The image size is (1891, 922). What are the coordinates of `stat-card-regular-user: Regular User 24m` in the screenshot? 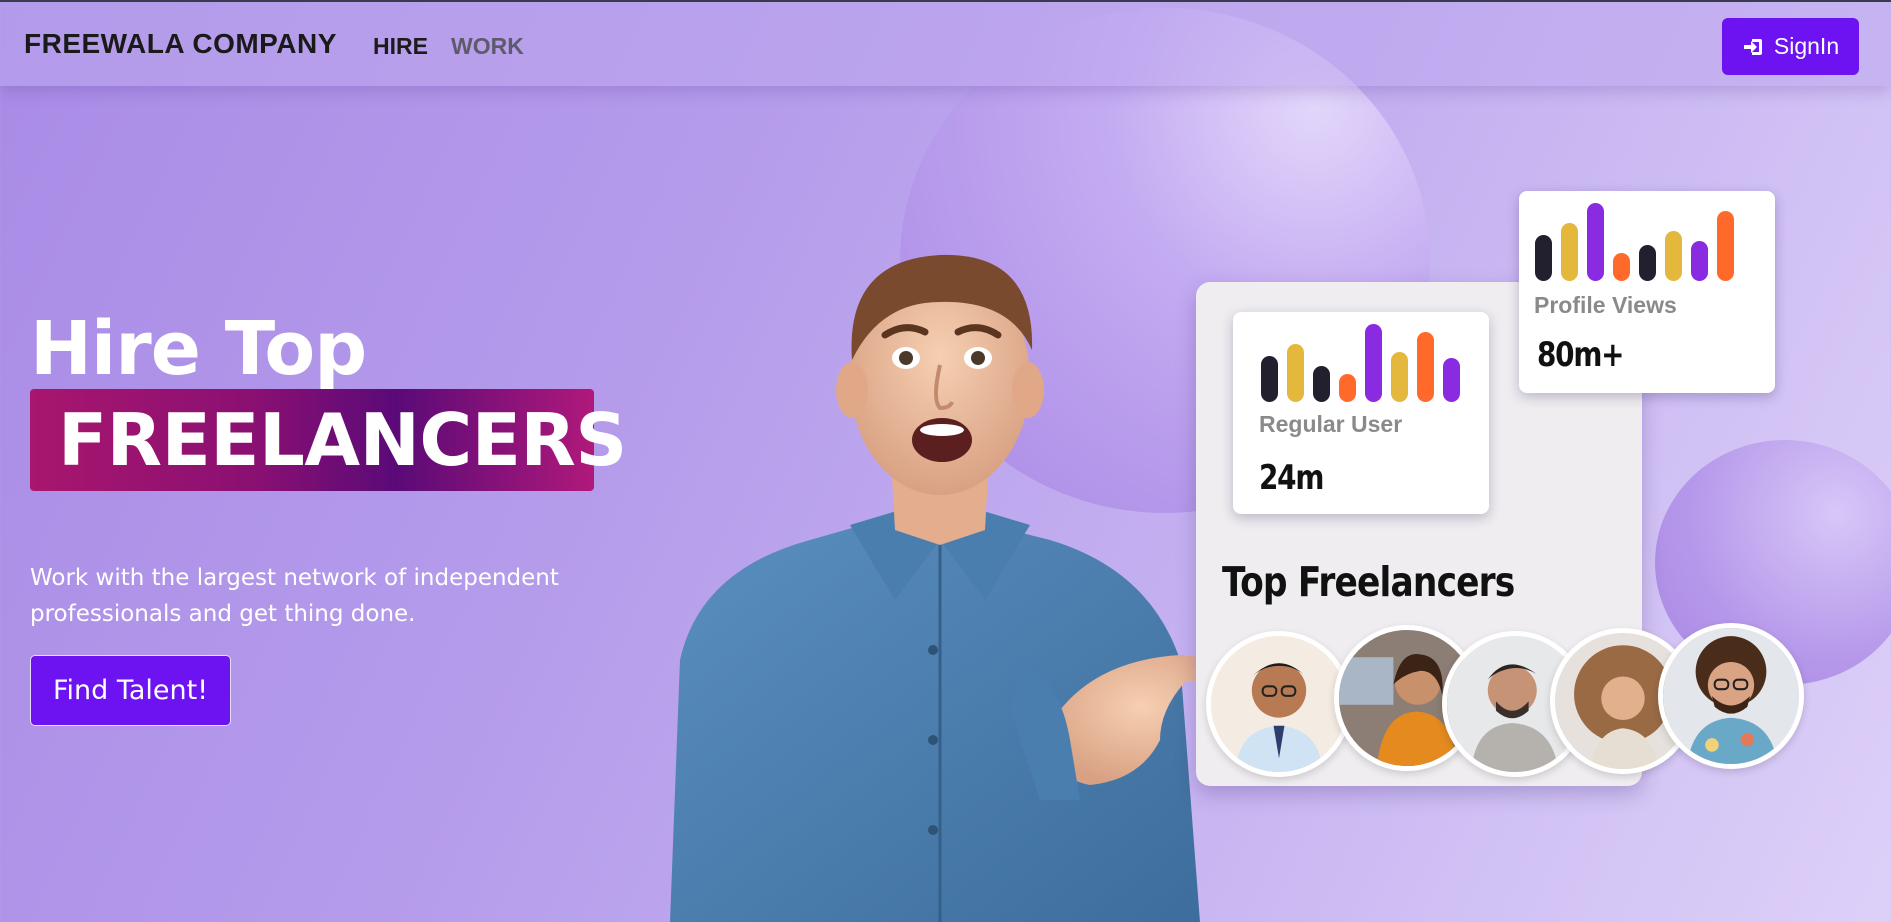 It's located at (1361, 413).